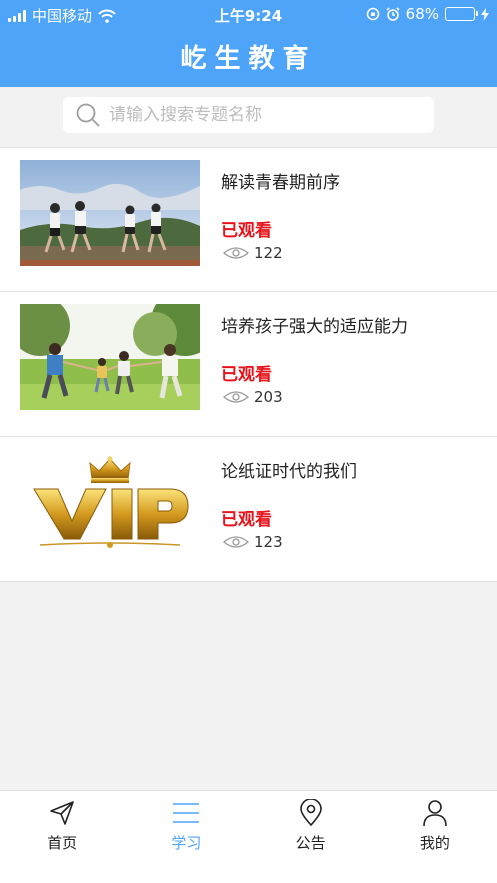  I want to click on topic-title: 培养孩子强大的适应能力, so click(314, 327).